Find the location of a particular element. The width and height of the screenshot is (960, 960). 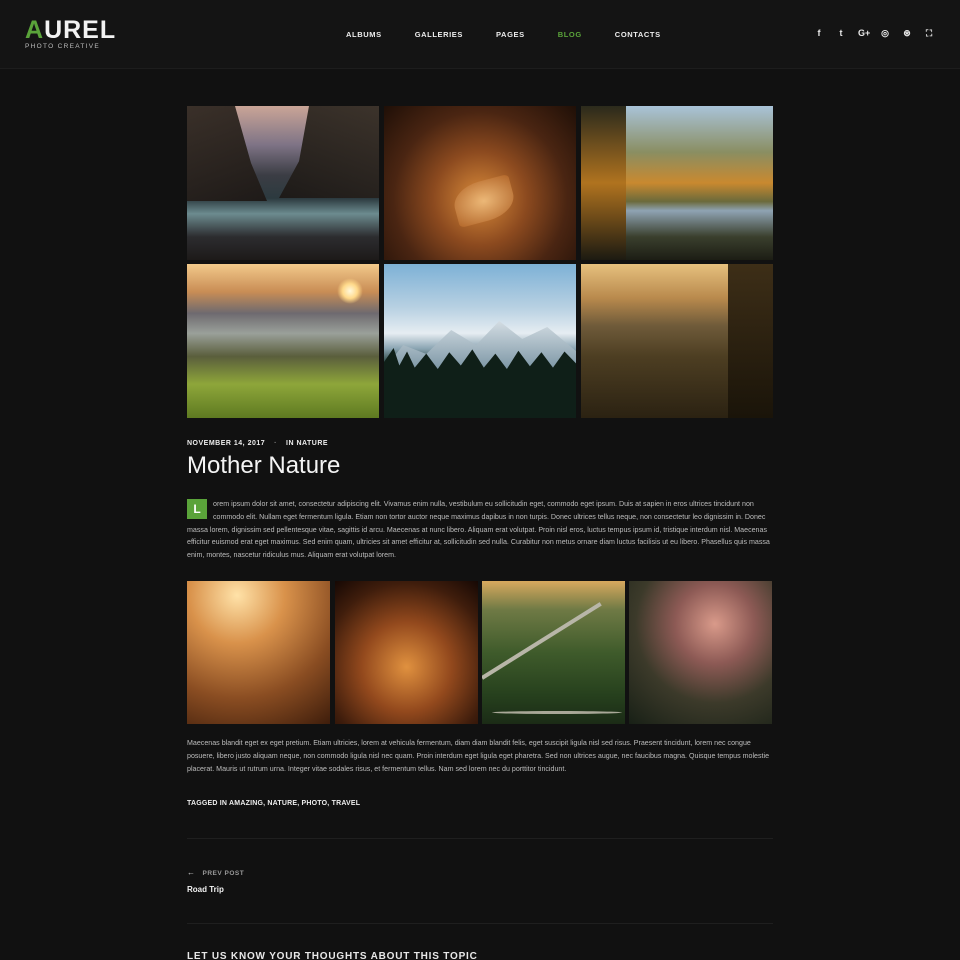

site-logo: AUREL PHOTO CREATIVE is located at coordinates (71, 33).